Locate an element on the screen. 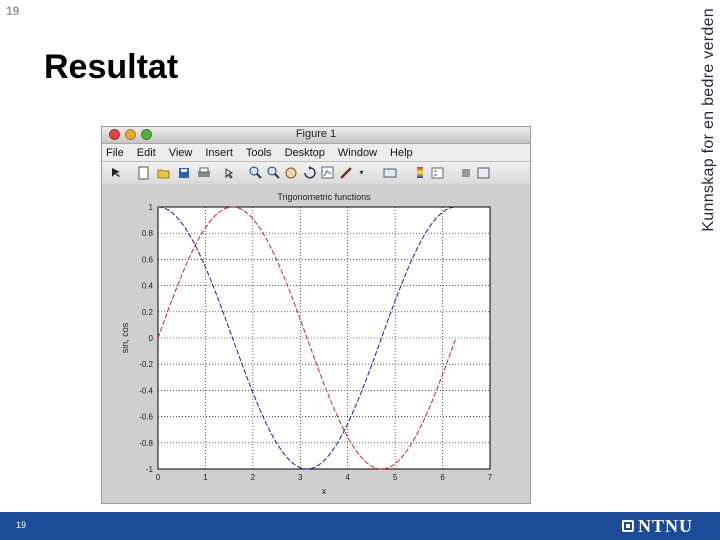  y-tick-label: 0.6 is located at coordinates (148, 259).